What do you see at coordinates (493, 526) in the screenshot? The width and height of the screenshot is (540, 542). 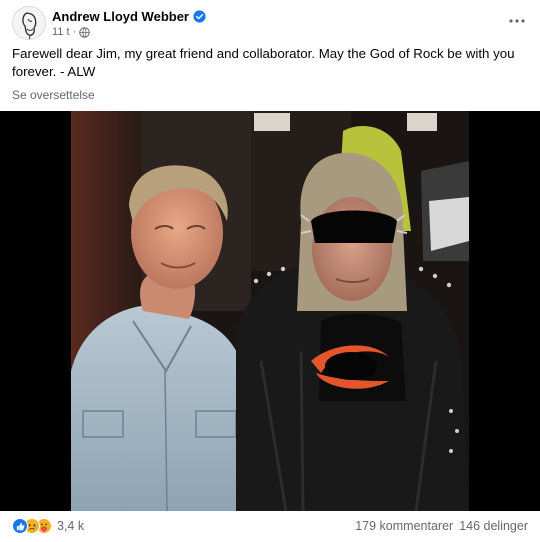 I see `shares-count-link: 146 delinger` at bounding box center [493, 526].